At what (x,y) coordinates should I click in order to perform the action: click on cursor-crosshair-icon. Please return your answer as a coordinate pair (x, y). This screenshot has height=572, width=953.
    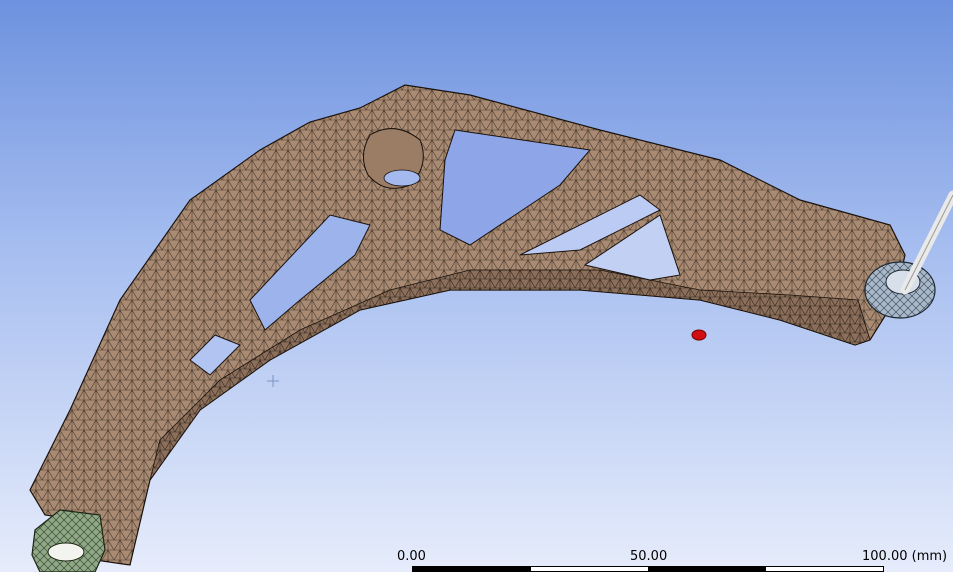
    Looking at the image, I should click on (273, 381).